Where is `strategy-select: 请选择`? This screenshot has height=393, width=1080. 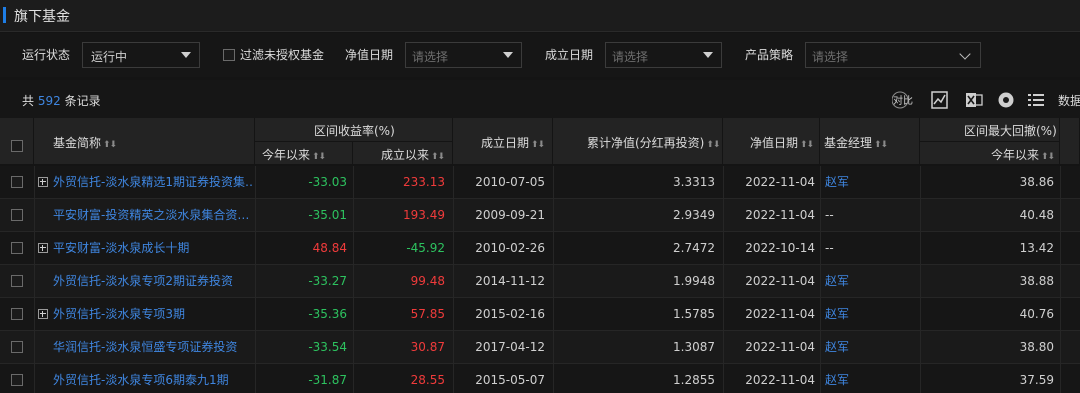
strategy-select: 请选择 is located at coordinates (893, 55).